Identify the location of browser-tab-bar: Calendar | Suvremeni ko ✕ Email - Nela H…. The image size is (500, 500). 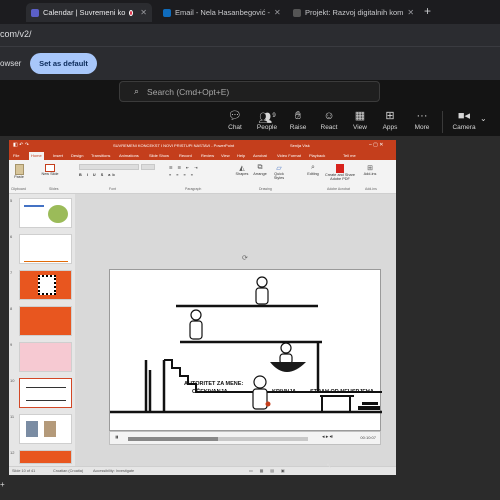
(250, 12).